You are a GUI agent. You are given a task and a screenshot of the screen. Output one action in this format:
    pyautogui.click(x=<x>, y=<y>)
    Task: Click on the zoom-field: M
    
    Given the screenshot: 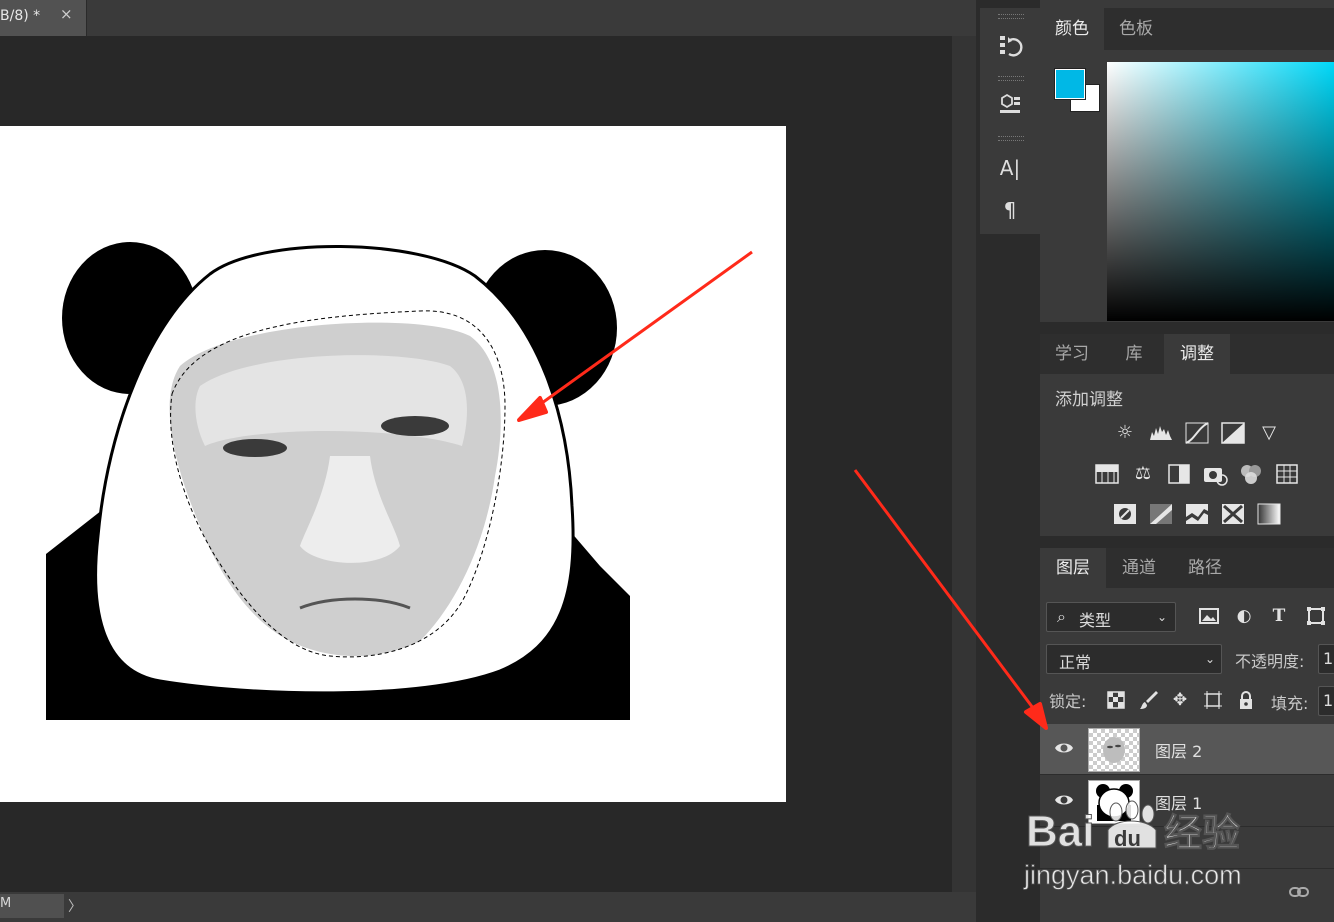 What is the action you would take?
    pyautogui.click(x=32, y=906)
    